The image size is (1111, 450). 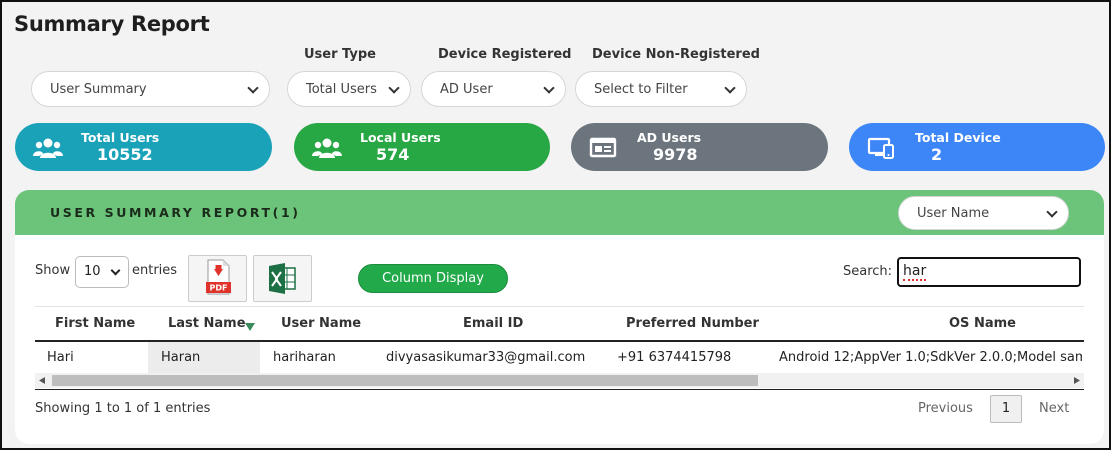 I want to click on report-title: USER SUMMARY REPORT(1), so click(x=175, y=212).